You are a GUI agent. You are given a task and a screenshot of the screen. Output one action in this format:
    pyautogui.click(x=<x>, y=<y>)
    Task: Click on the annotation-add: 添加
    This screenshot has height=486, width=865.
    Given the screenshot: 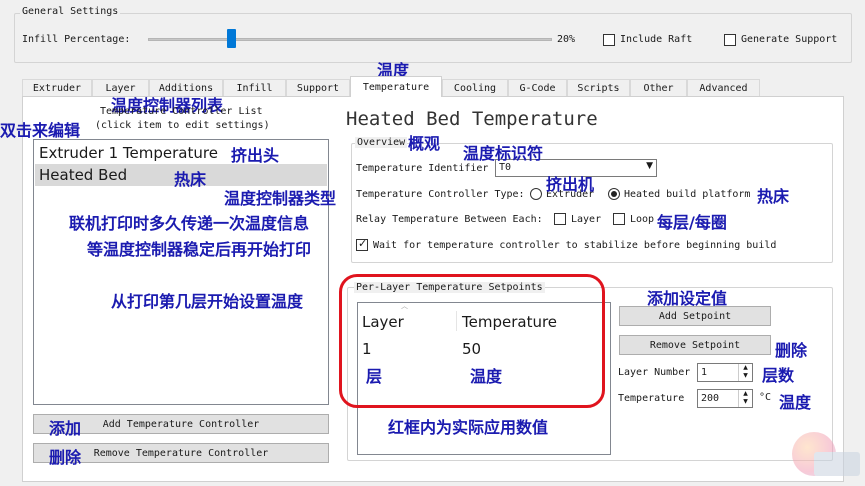 What is the action you would take?
    pyautogui.click(x=65, y=428)
    